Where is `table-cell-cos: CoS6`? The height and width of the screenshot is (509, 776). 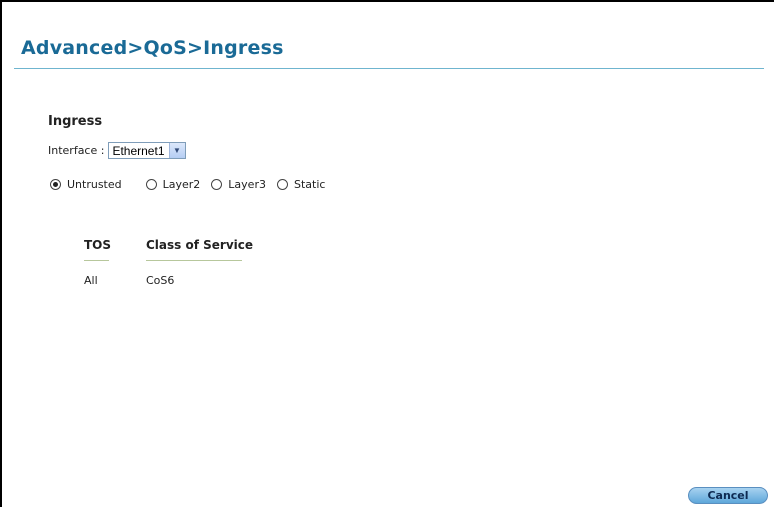
table-cell-cos: CoS6 is located at coordinates (160, 280).